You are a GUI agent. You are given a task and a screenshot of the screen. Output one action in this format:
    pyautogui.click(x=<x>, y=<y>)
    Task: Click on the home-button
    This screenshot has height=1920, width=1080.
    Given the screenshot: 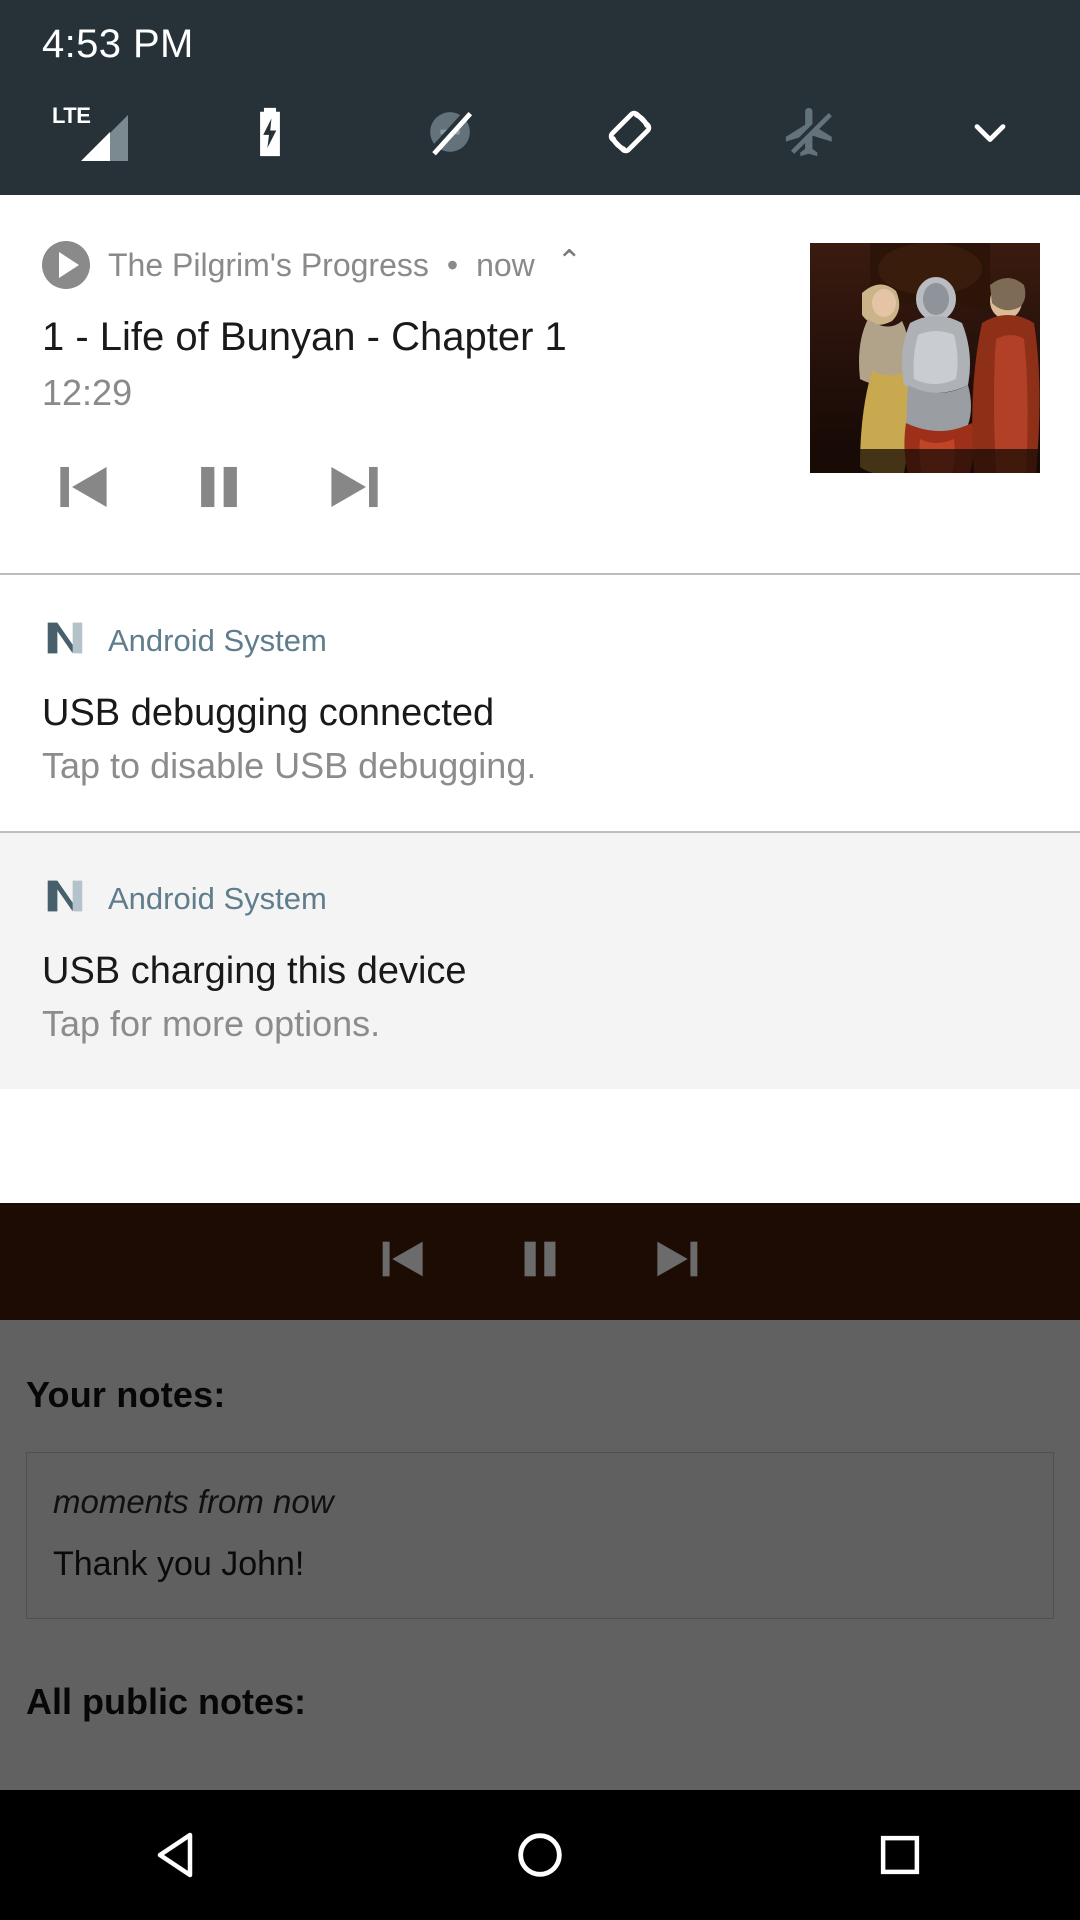 What is the action you would take?
    pyautogui.click(x=540, y=1855)
    